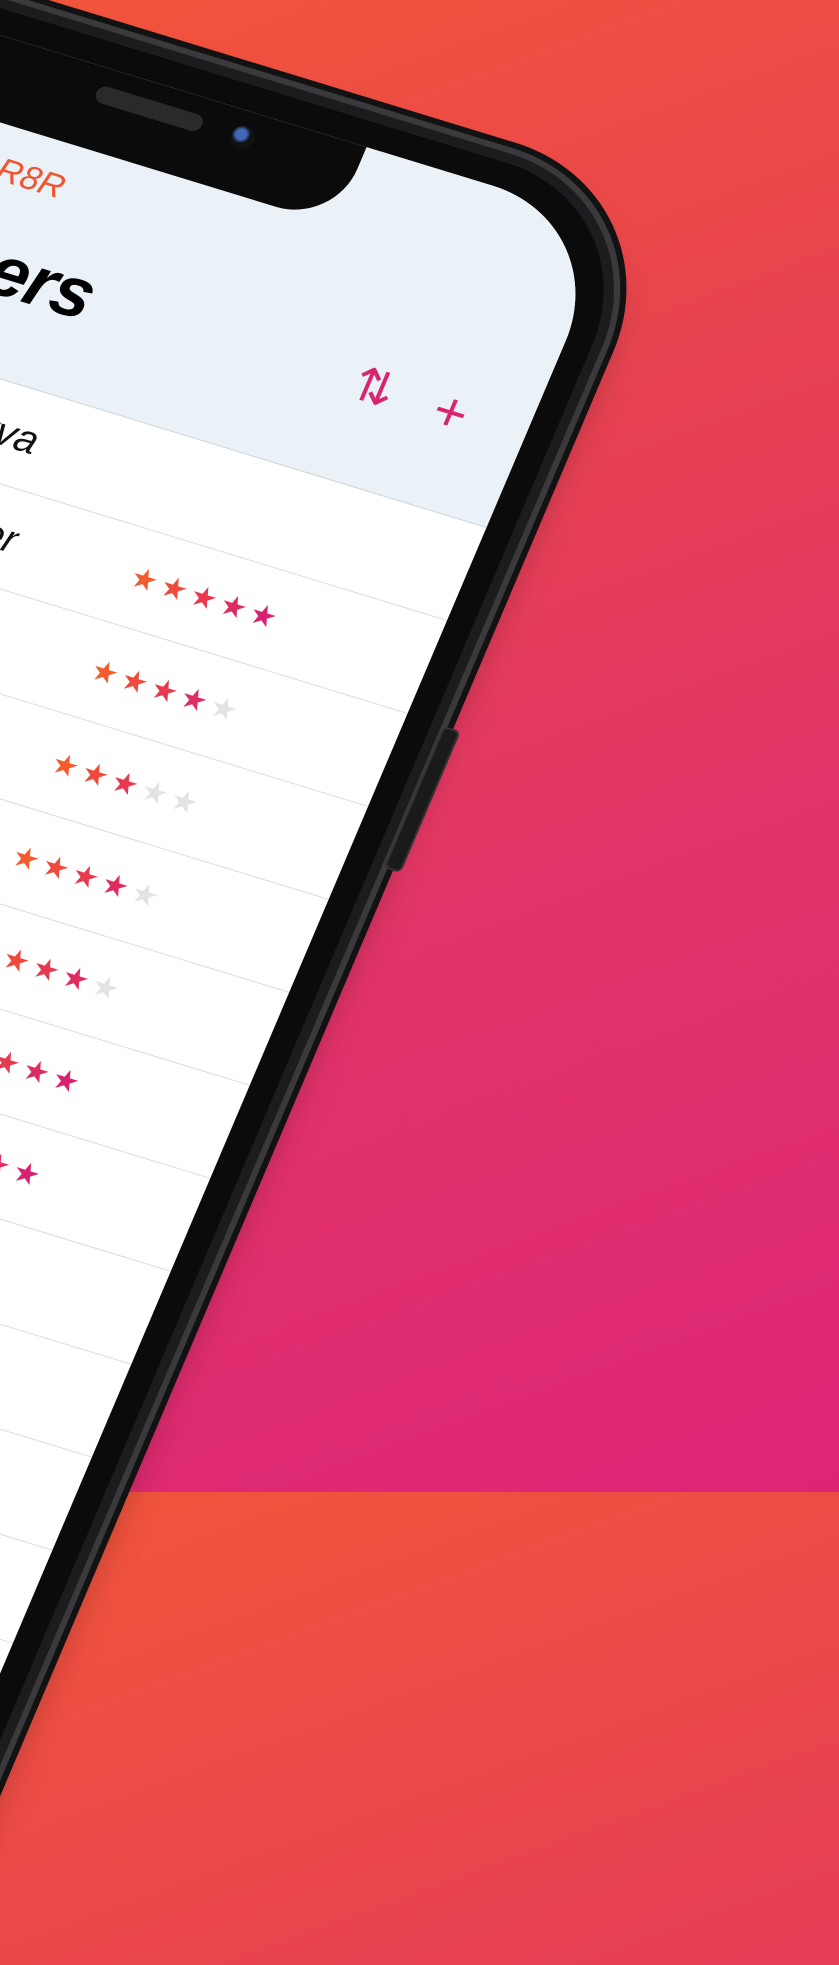 This screenshot has height=1965, width=839. What do you see at coordinates (149, 109) in the screenshot?
I see `speaker-grille` at bounding box center [149, 109].